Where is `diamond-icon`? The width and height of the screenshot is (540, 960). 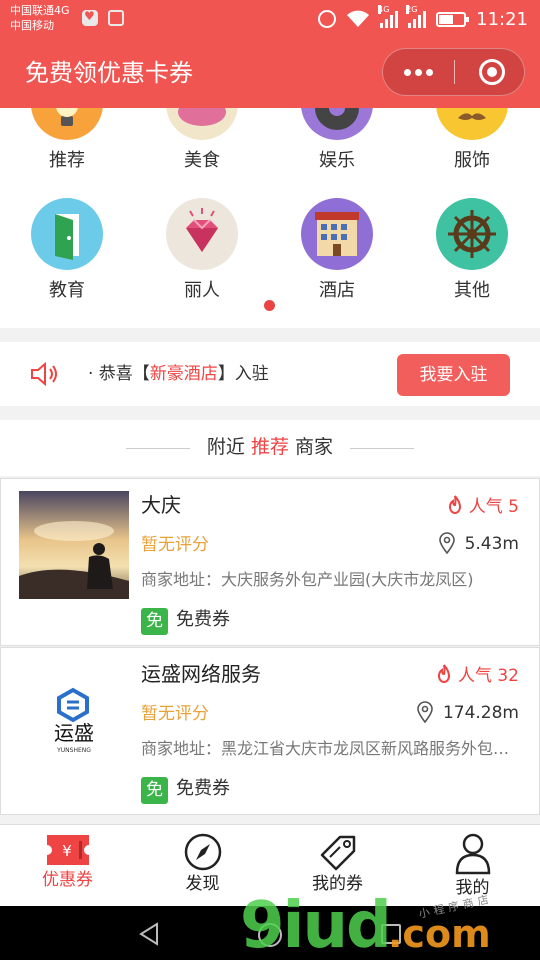 diamond-icon is located at coordinates (202, 234).